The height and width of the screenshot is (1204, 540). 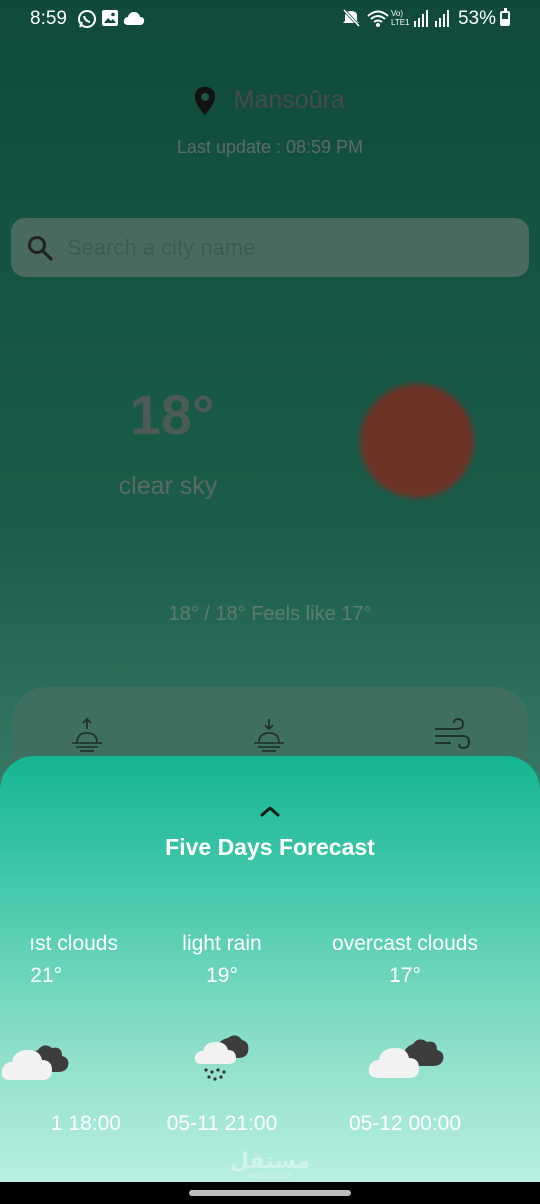 What do you see at coordinates (48, 18) in the screenshot?
I see `status-time: 8:59` at bounding box center [48, 18].